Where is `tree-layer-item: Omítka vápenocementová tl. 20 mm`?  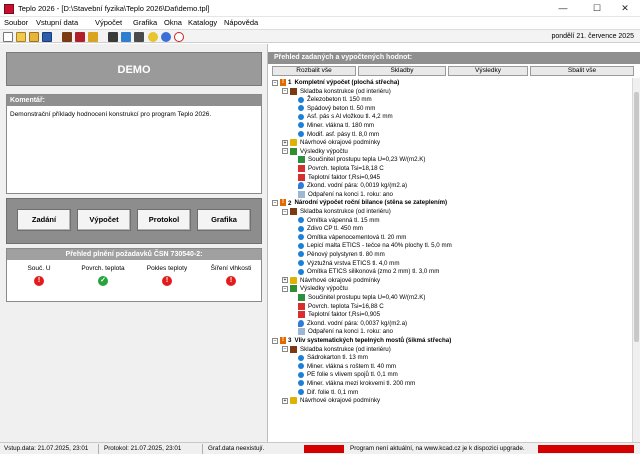 tree-layer-item: Omítka vápenocementová tl. 20 mm is located at coordinates (352, 238).